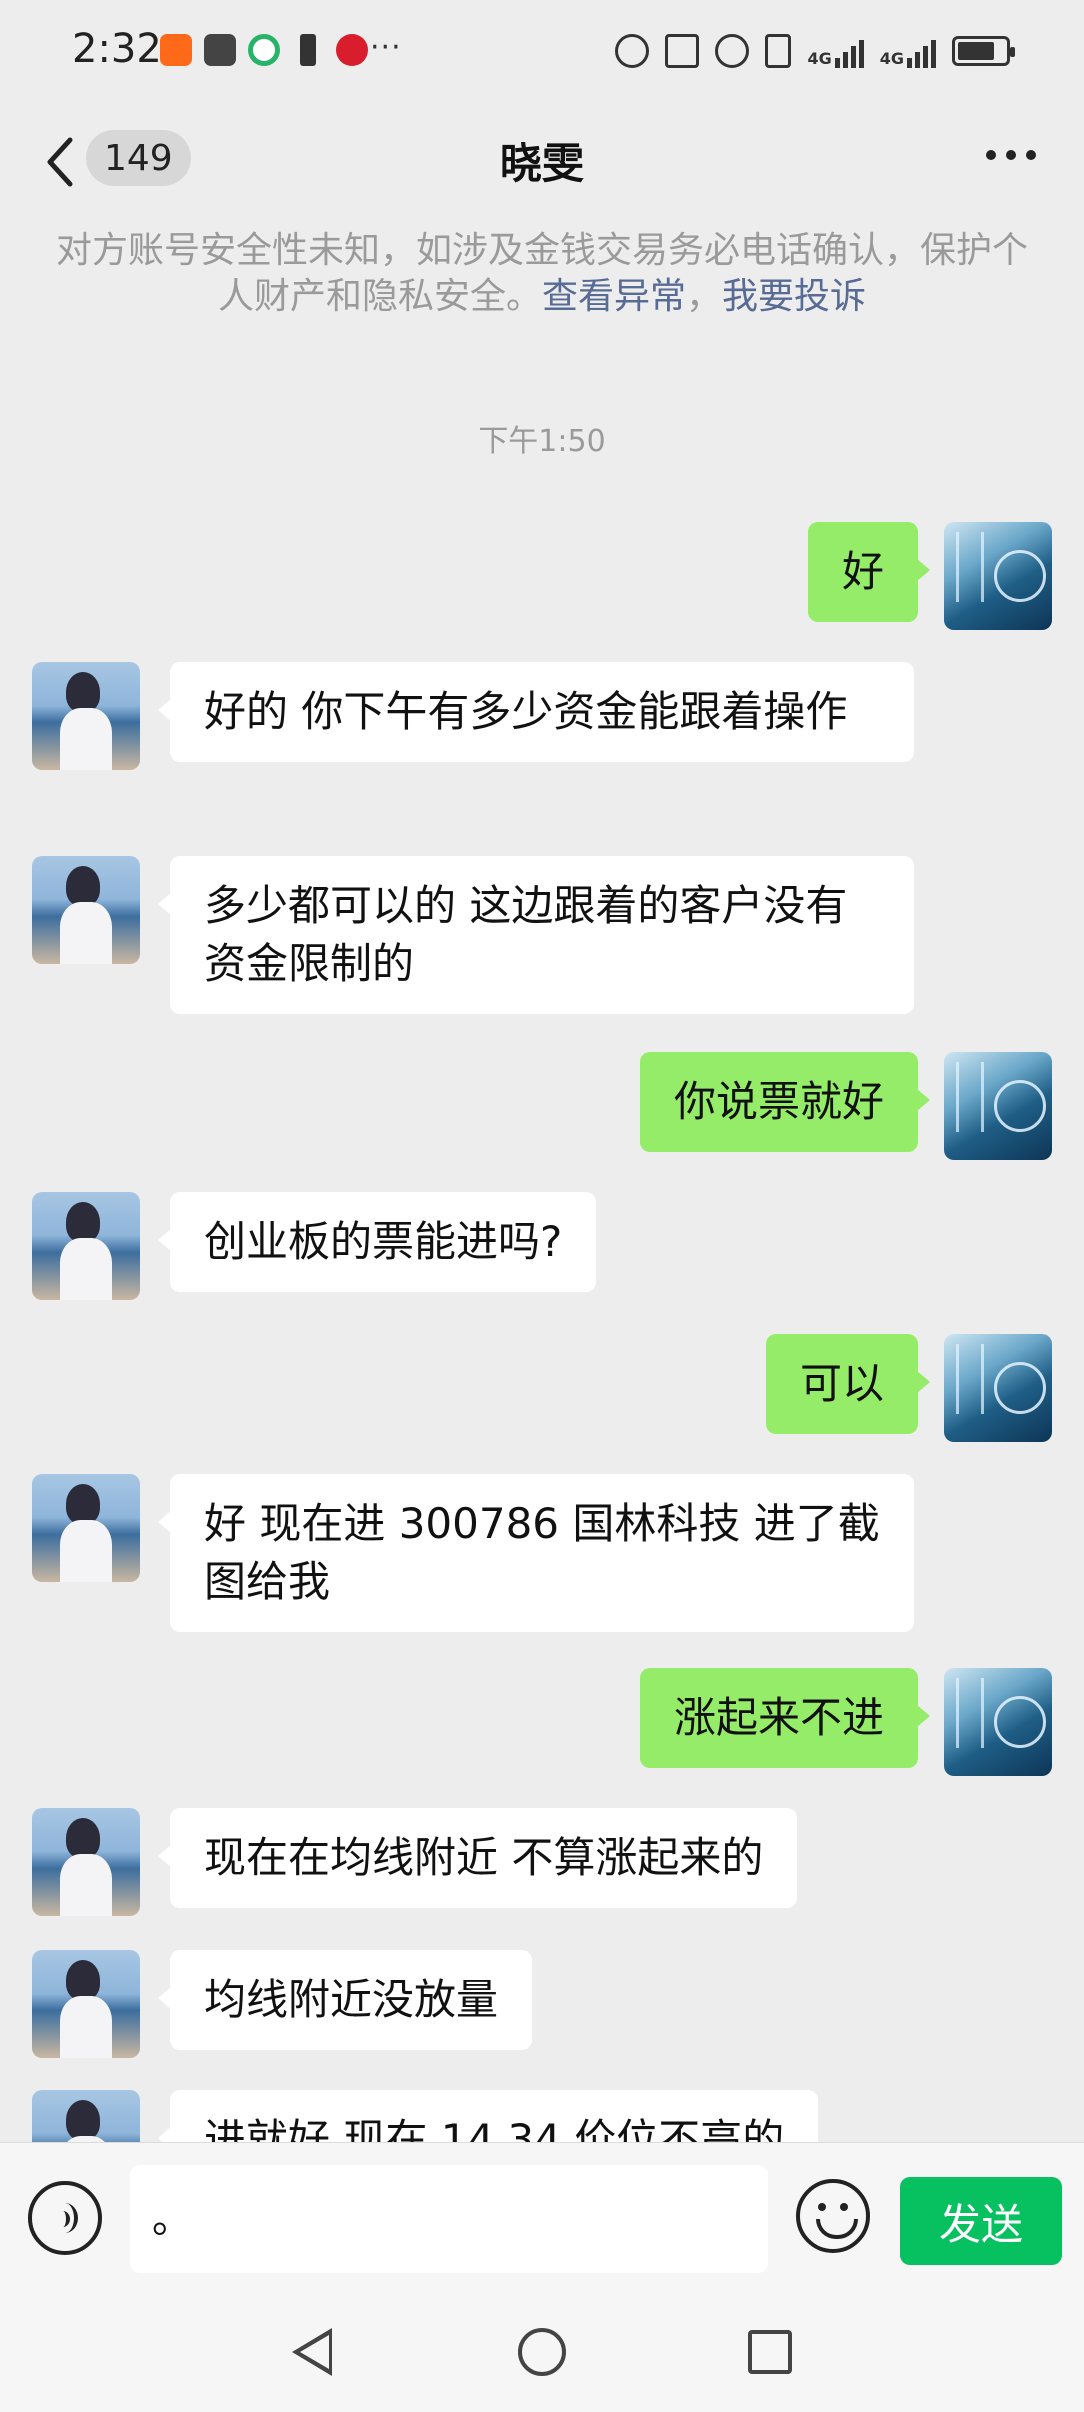  Describe the element at coordinates (117, 49) in the screenshot. I see `status-time: 2:32` at that location.